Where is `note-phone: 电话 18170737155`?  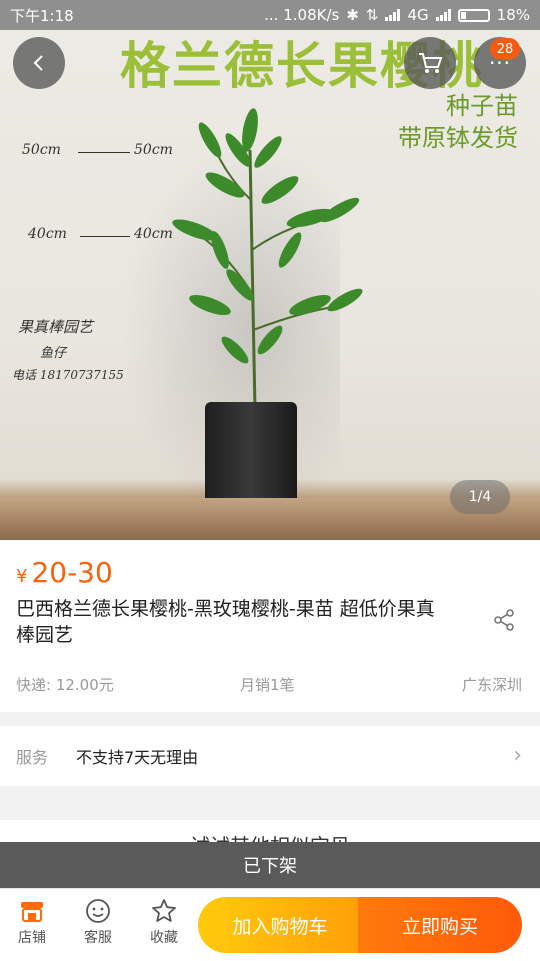
note-phone: 电话 18170737155 is located at coordinates (68, 375).